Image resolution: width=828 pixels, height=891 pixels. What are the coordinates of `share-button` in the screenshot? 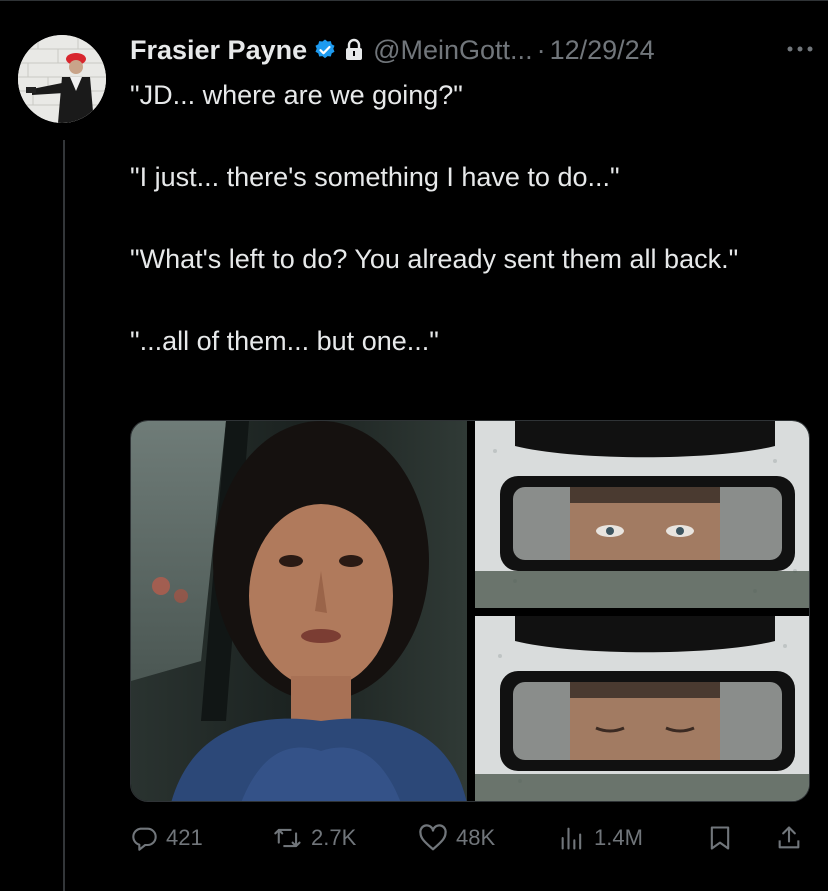 It's located at (789, 838).